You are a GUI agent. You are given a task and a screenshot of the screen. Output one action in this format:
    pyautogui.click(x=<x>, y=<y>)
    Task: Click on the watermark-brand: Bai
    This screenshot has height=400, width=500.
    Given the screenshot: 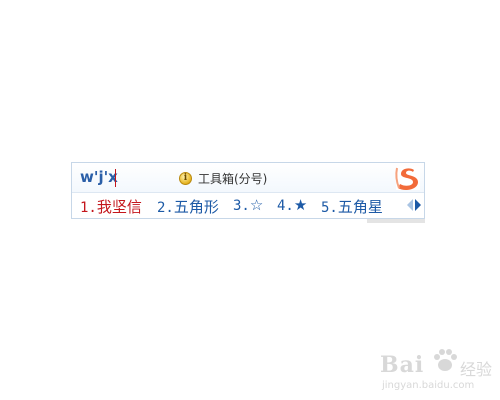 What is the action you would take?
    pyautogui.click(x=402, y=365)
    